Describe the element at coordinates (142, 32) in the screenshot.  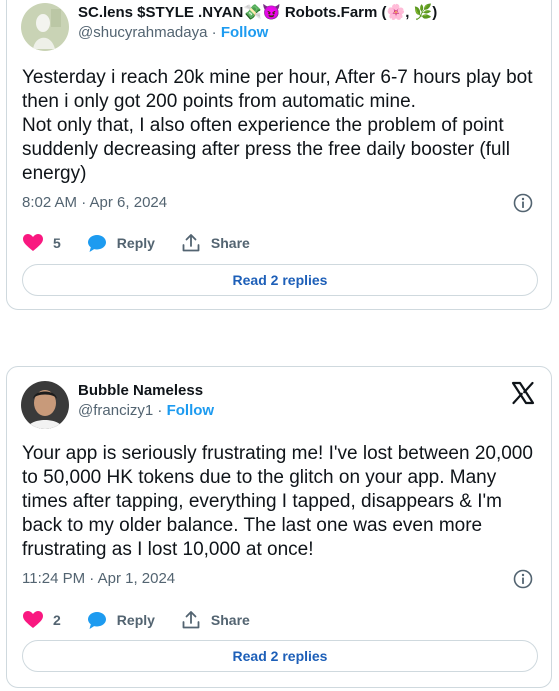
I see `user-handle: @shucyrahmadaya` at that location.